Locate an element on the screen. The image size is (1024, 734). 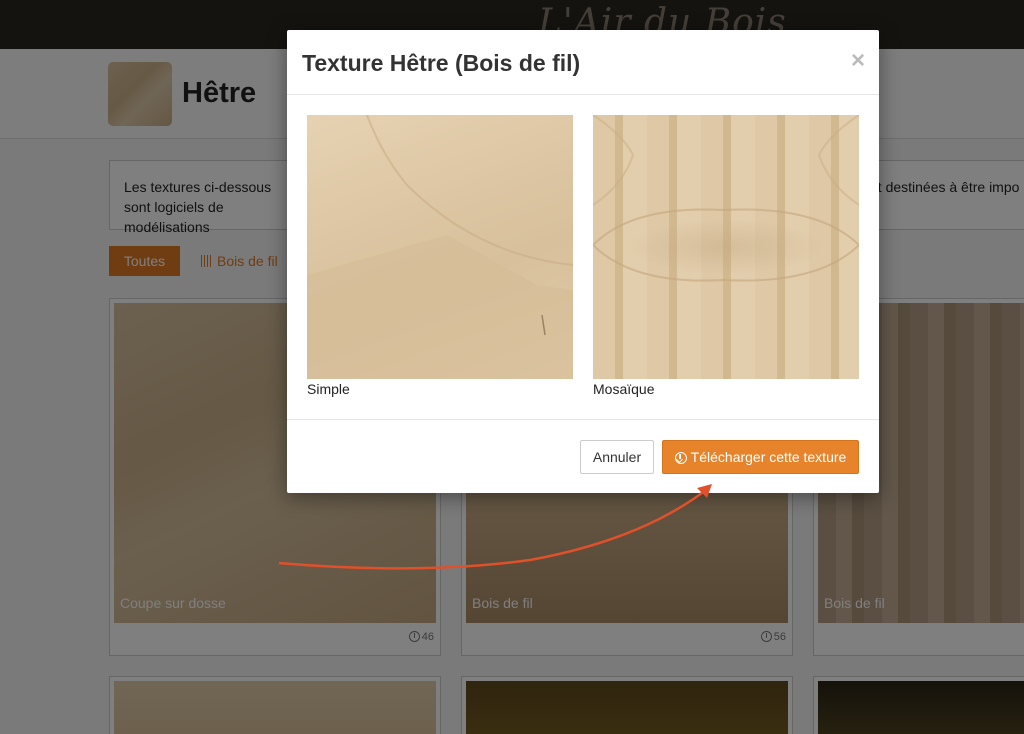
modal-header: Texture Hêtre (Bois de fil) × is located at coordinates (583, 62).